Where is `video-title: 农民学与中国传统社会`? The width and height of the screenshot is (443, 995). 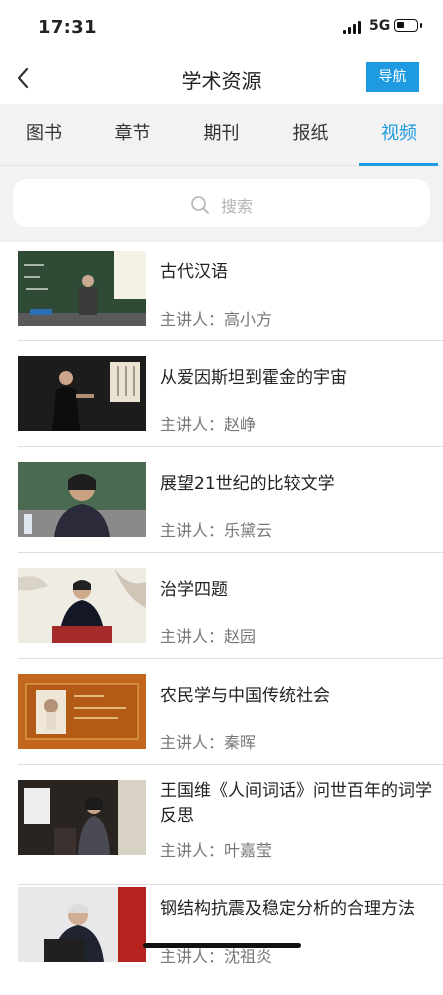 video-title: 农民学与中国传统社会 is located at coordinates (245, 696).